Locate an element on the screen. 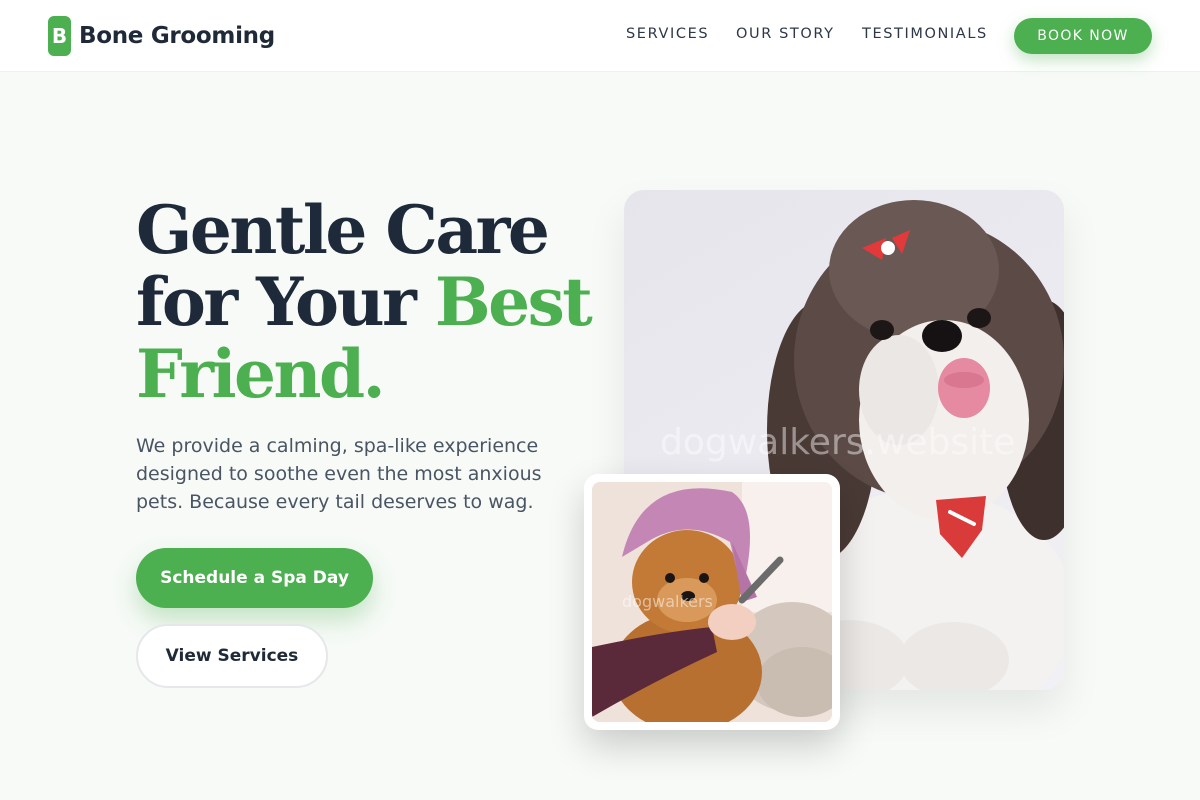 The image size is (1200, 800). headline-line-2: for Your is located at coordinates (285, 302).